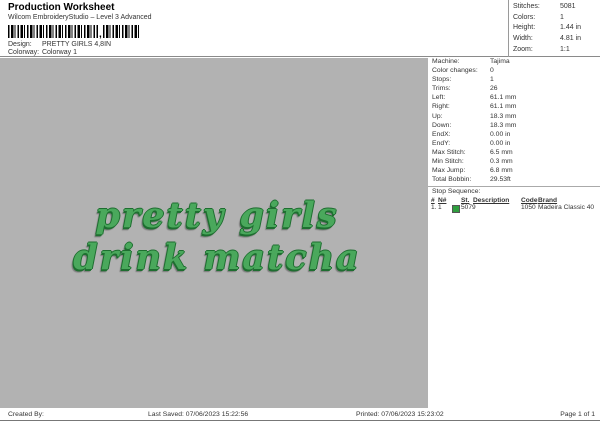 Image resolution: width=600 pixels, height=424 pixels. Describe the element at coordinates (514, 71) in the screenshot. I see `info-color-changes: Color changes: 0` at that location.